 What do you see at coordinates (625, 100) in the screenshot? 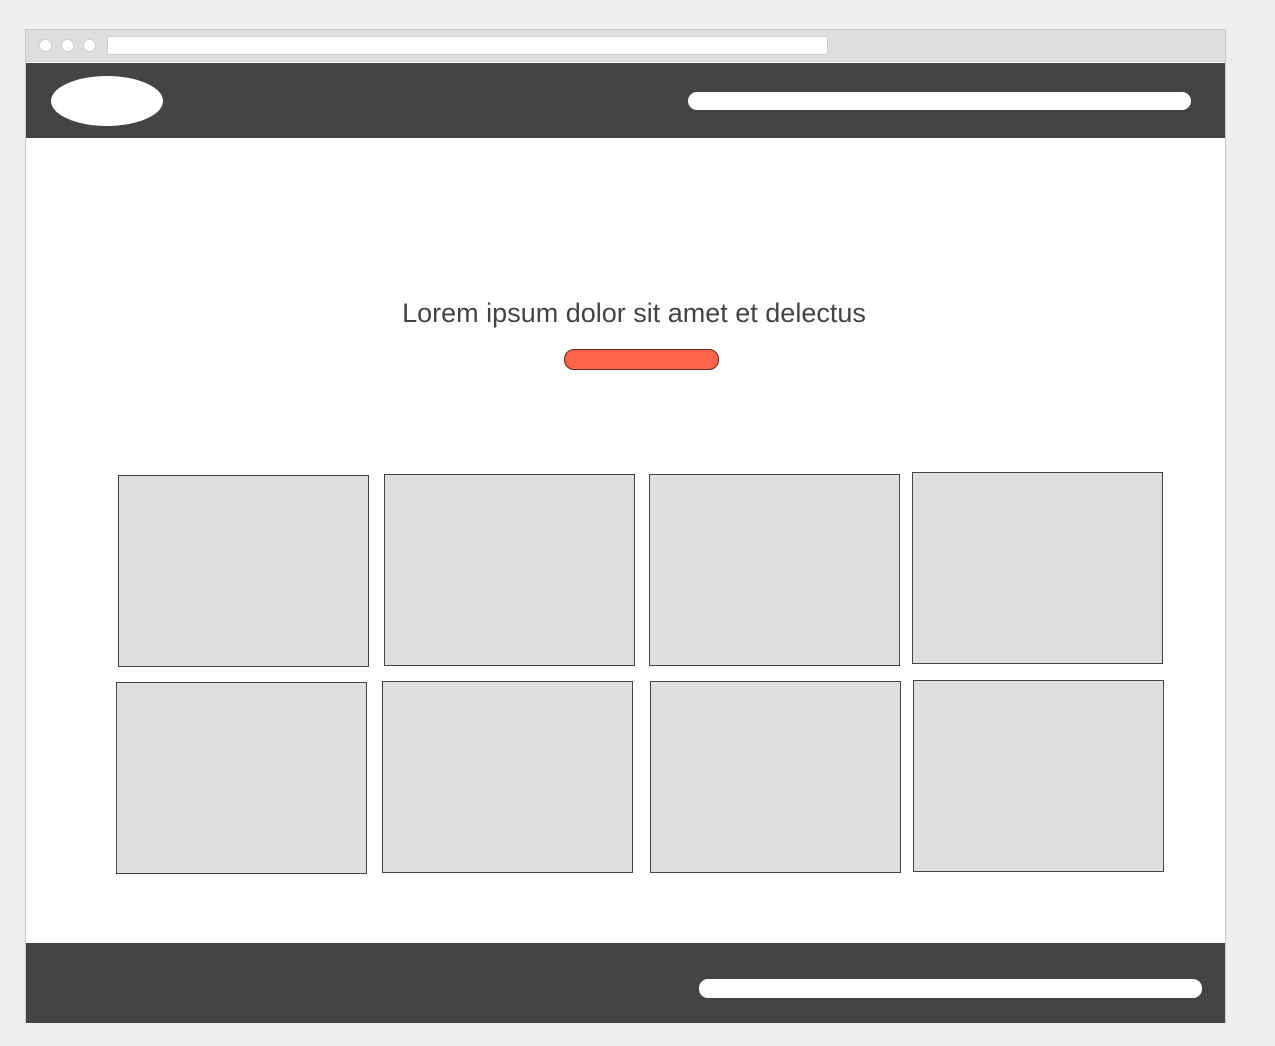
I see `site-header` at bounding box center [625, 100].